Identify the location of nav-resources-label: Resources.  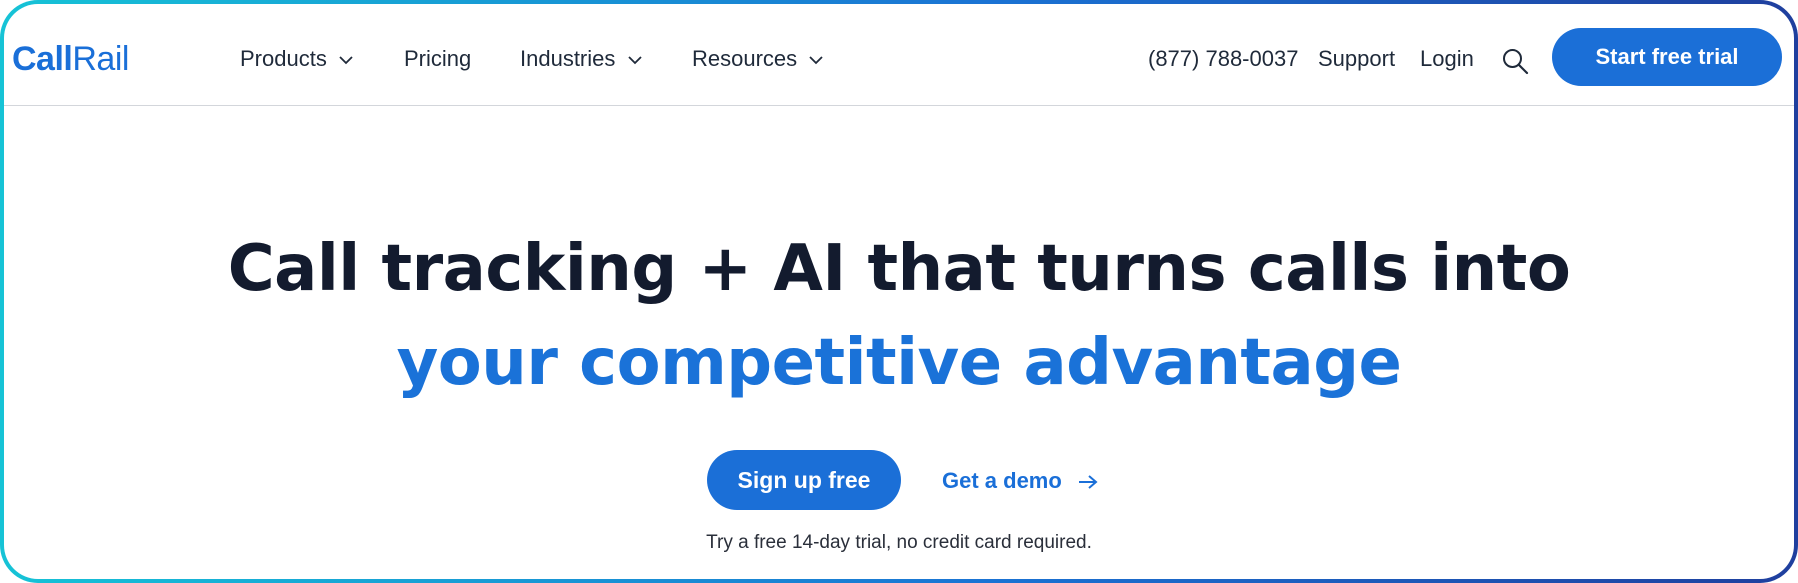
(745, 58).